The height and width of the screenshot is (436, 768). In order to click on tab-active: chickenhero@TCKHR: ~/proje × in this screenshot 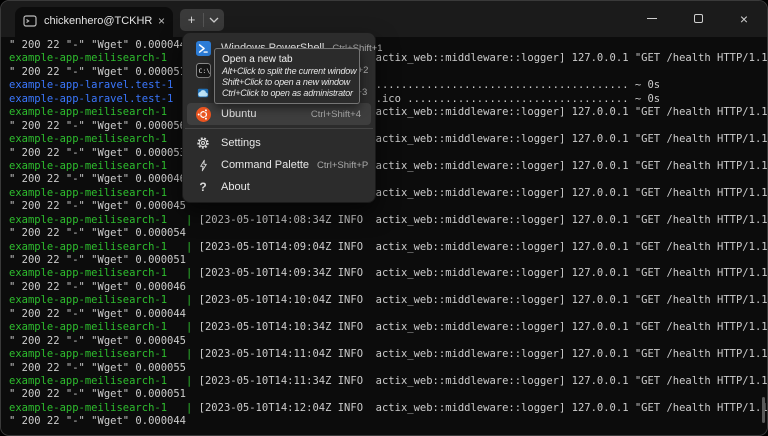, I will do `click(94, 22)`.